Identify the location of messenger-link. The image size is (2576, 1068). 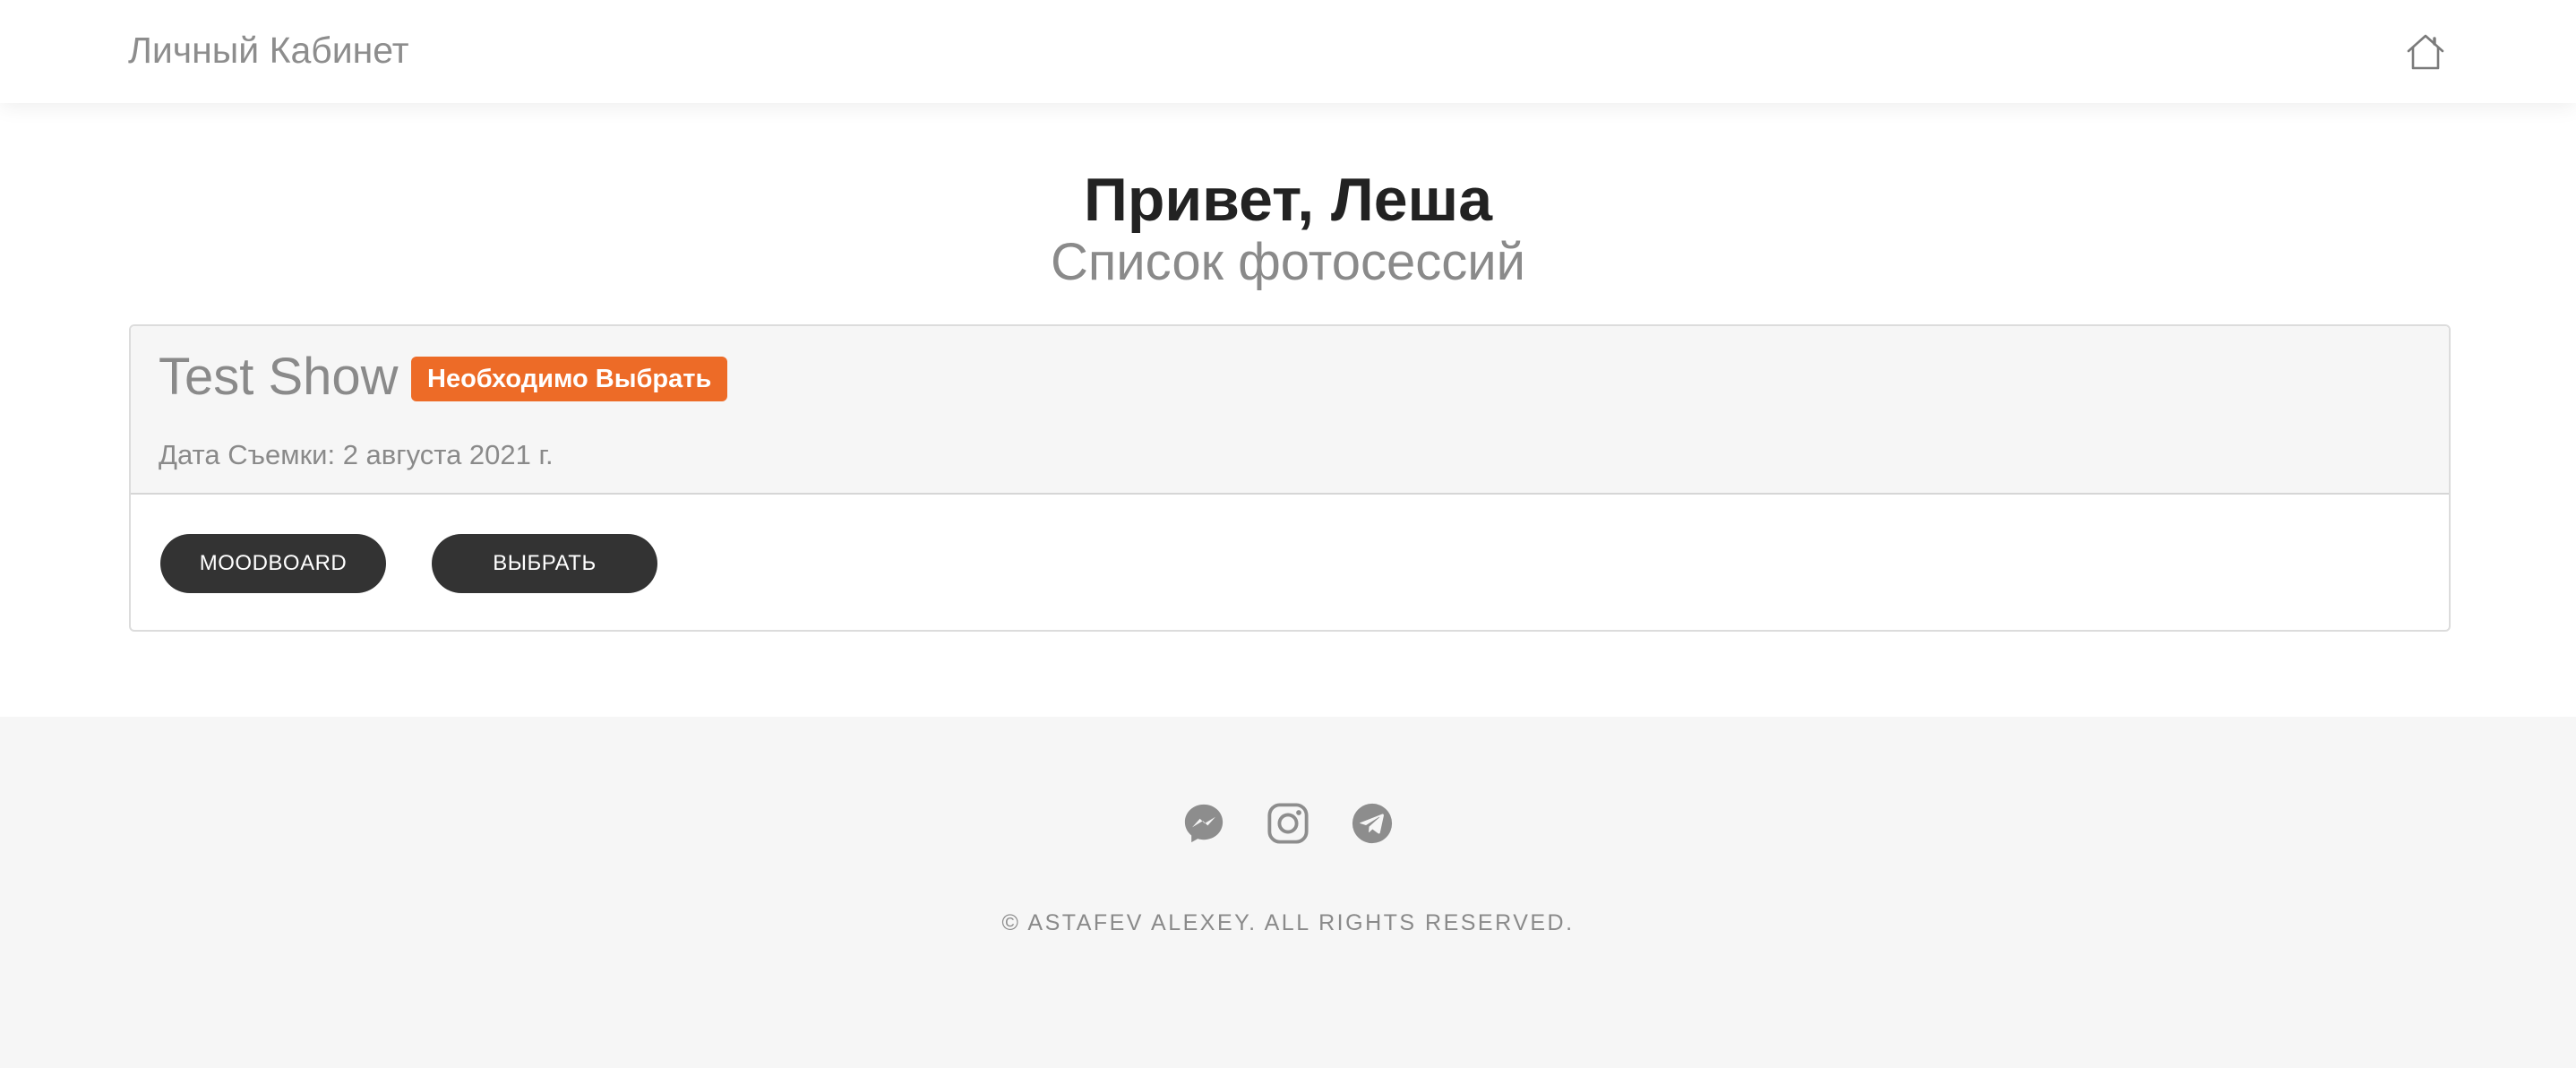
(1203, 824).